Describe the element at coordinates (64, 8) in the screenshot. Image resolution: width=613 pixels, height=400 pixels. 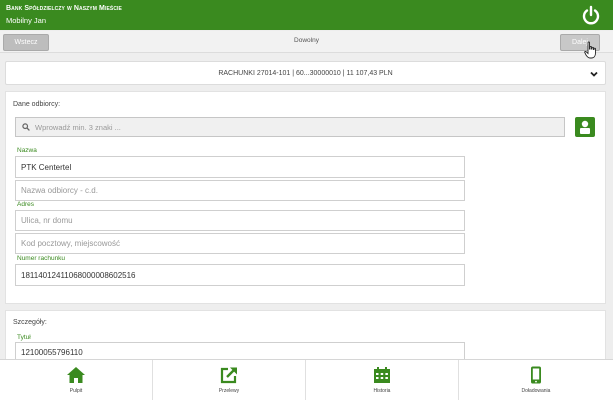
I see `bank-name: Bank Spółdzielczy w Naszym Mieście` at that location.